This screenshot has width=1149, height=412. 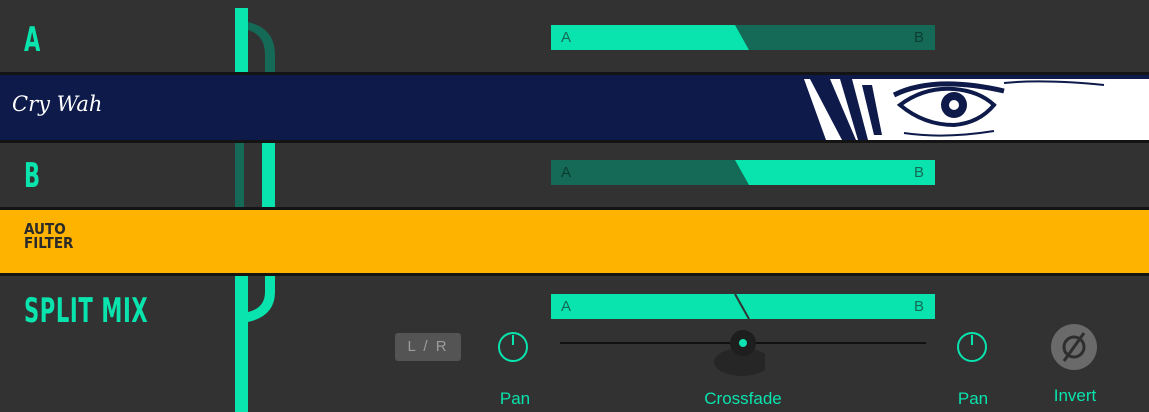 What do you see at coordinates (566, 37) in the screenshot?
I see `chain-a-bar-left-label: A` at bounding box center [566, 37].